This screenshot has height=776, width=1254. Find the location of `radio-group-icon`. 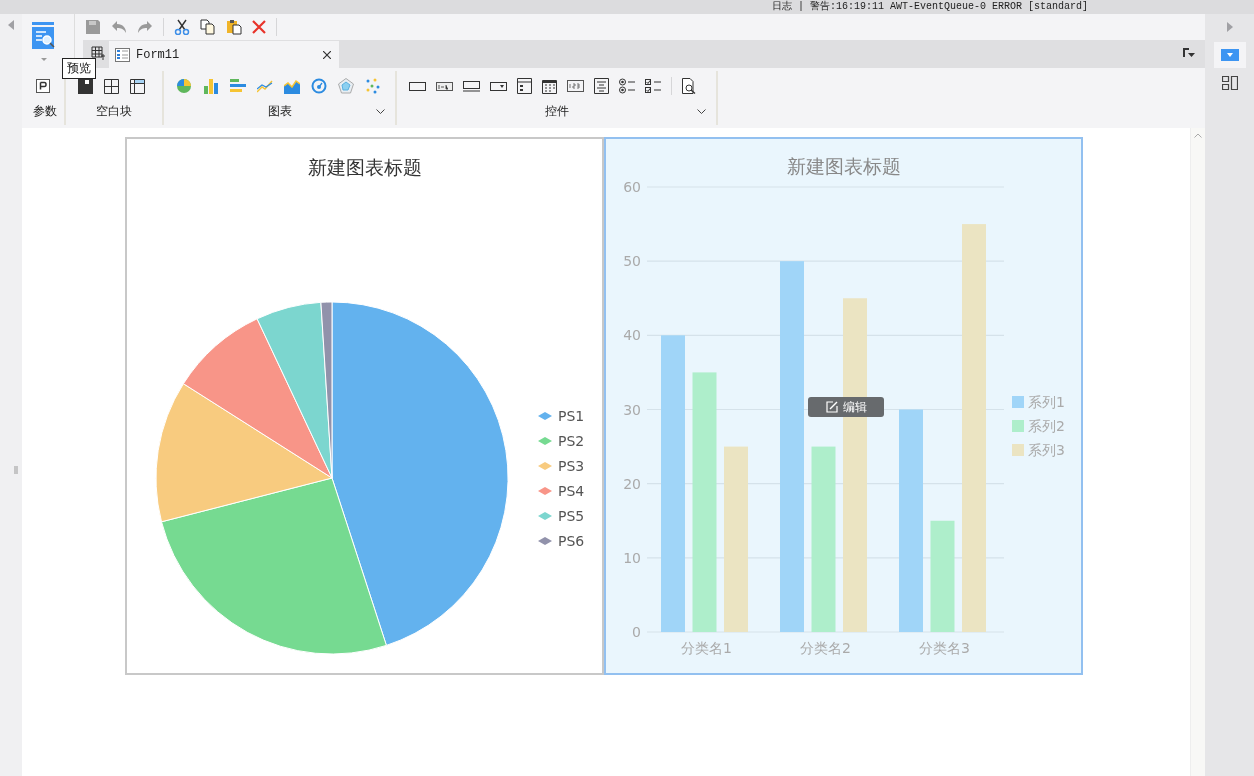

radio-group-icon is located at coordinates (627, 86).